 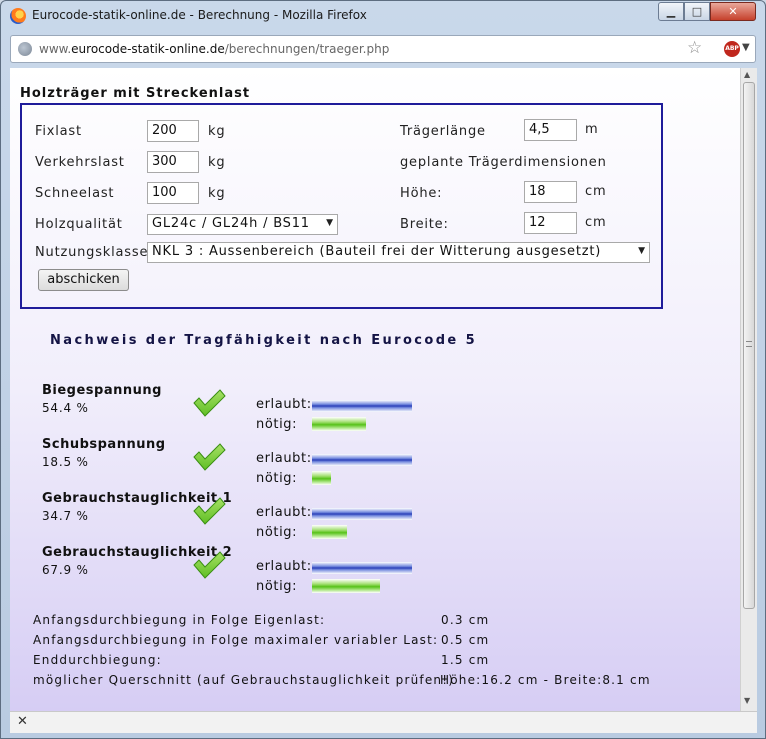 I want to click on traegerlaenge-label: Trägerlänge, so click(x=443, y=131).